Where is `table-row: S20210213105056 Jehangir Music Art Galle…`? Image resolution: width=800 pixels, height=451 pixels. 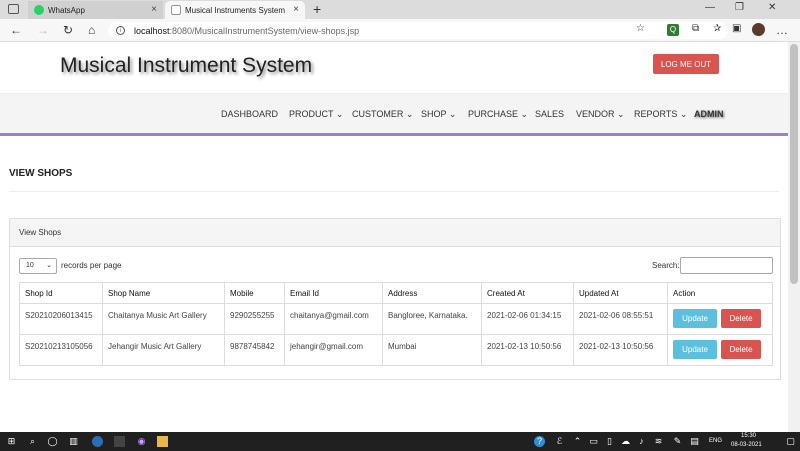 table-row: S20210213105056 Jehangir Music Art Galle… is located at coordinates (396, 350).